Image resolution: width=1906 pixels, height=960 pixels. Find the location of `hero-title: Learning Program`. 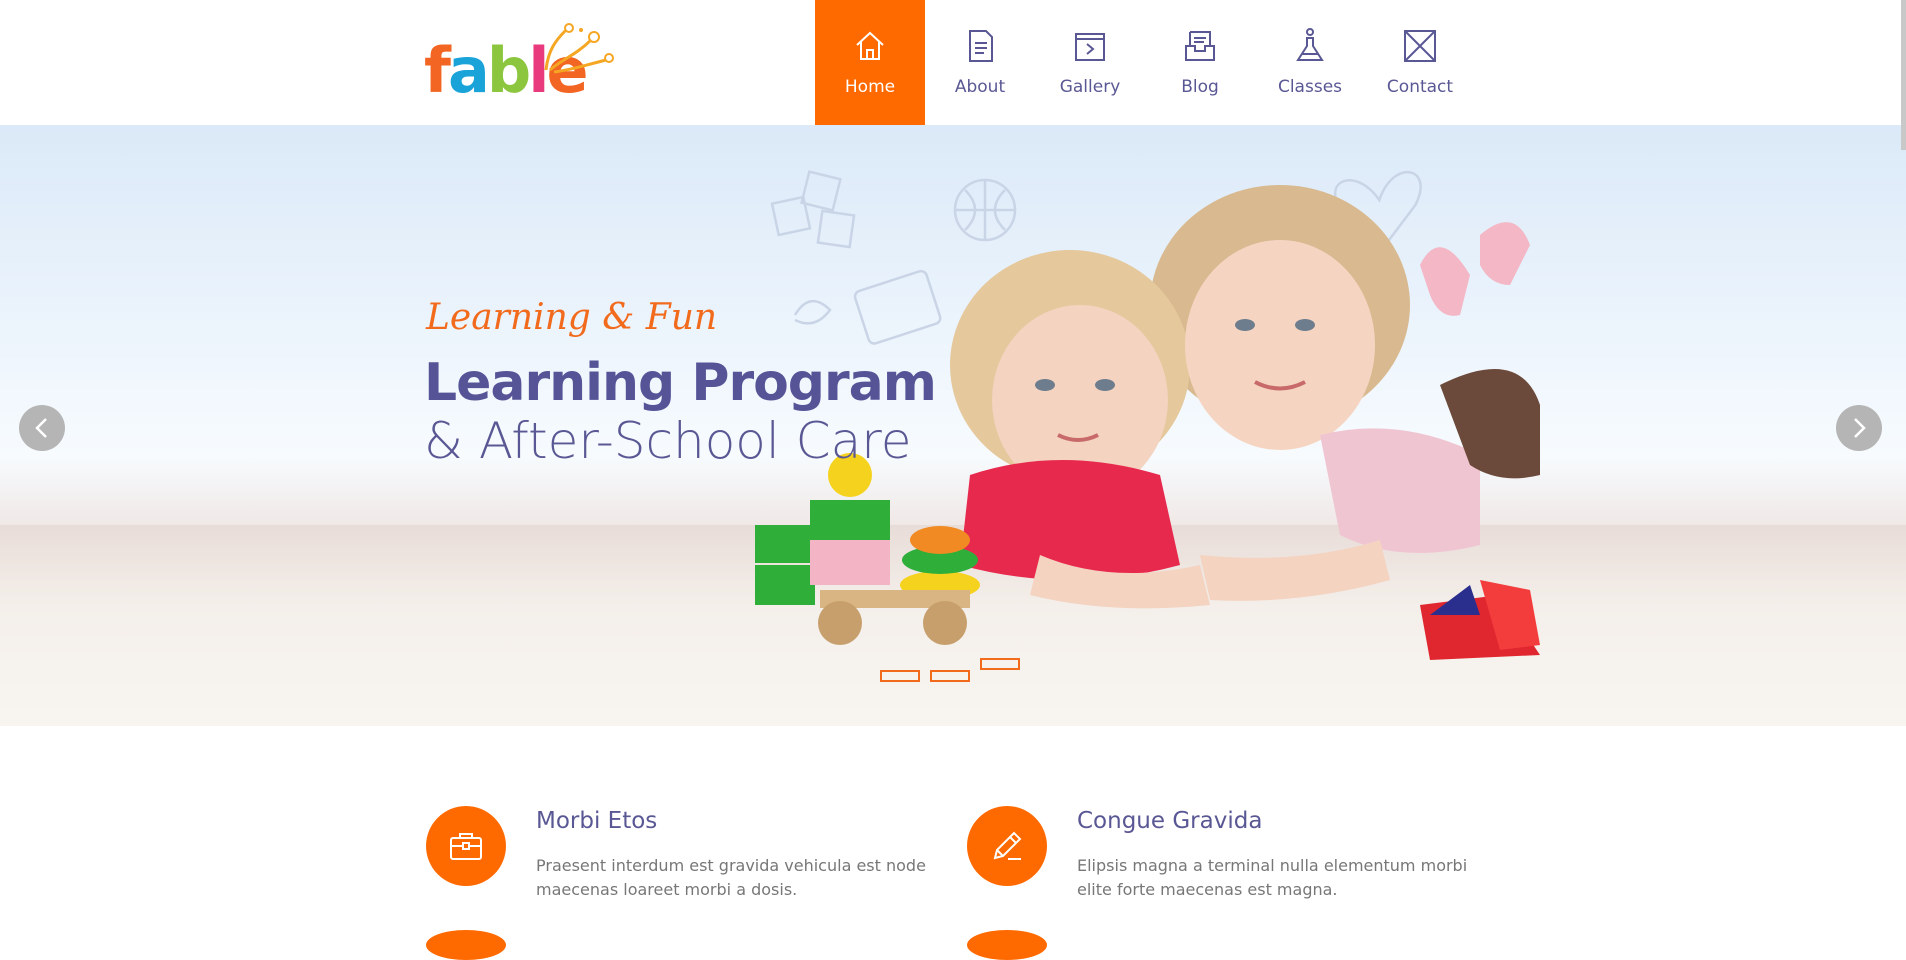

hero-title: Learning Program is located at coordinates (680, 383).